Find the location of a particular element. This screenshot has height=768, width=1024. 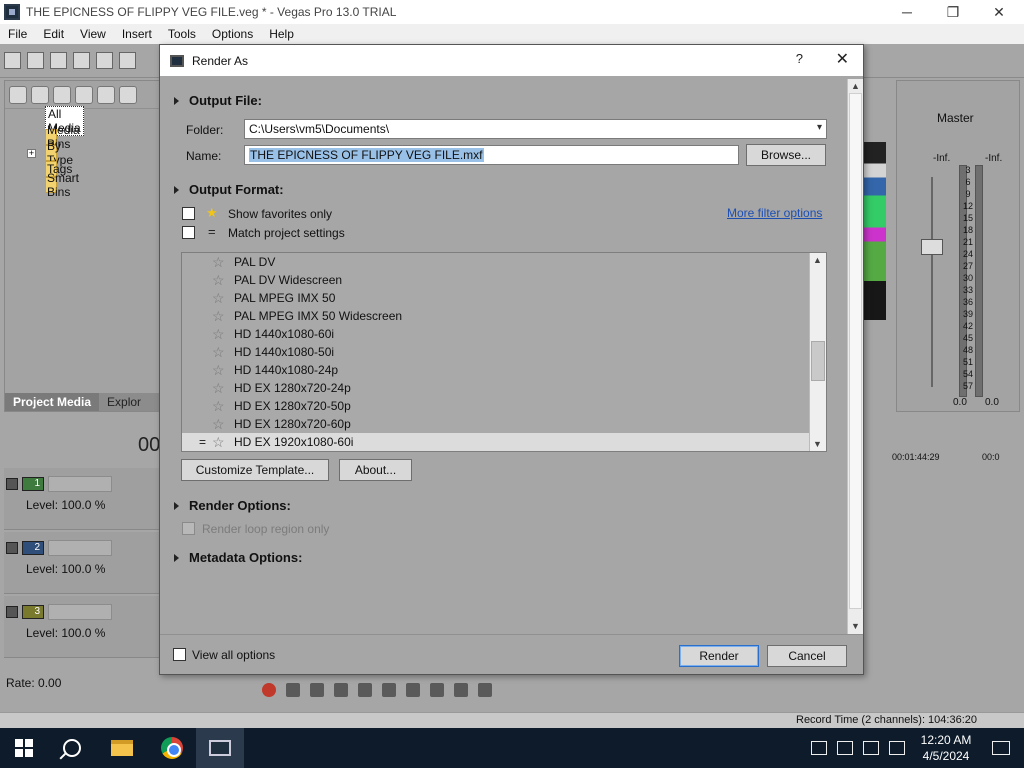

render-button: Render is located at coordinates (719, 656).